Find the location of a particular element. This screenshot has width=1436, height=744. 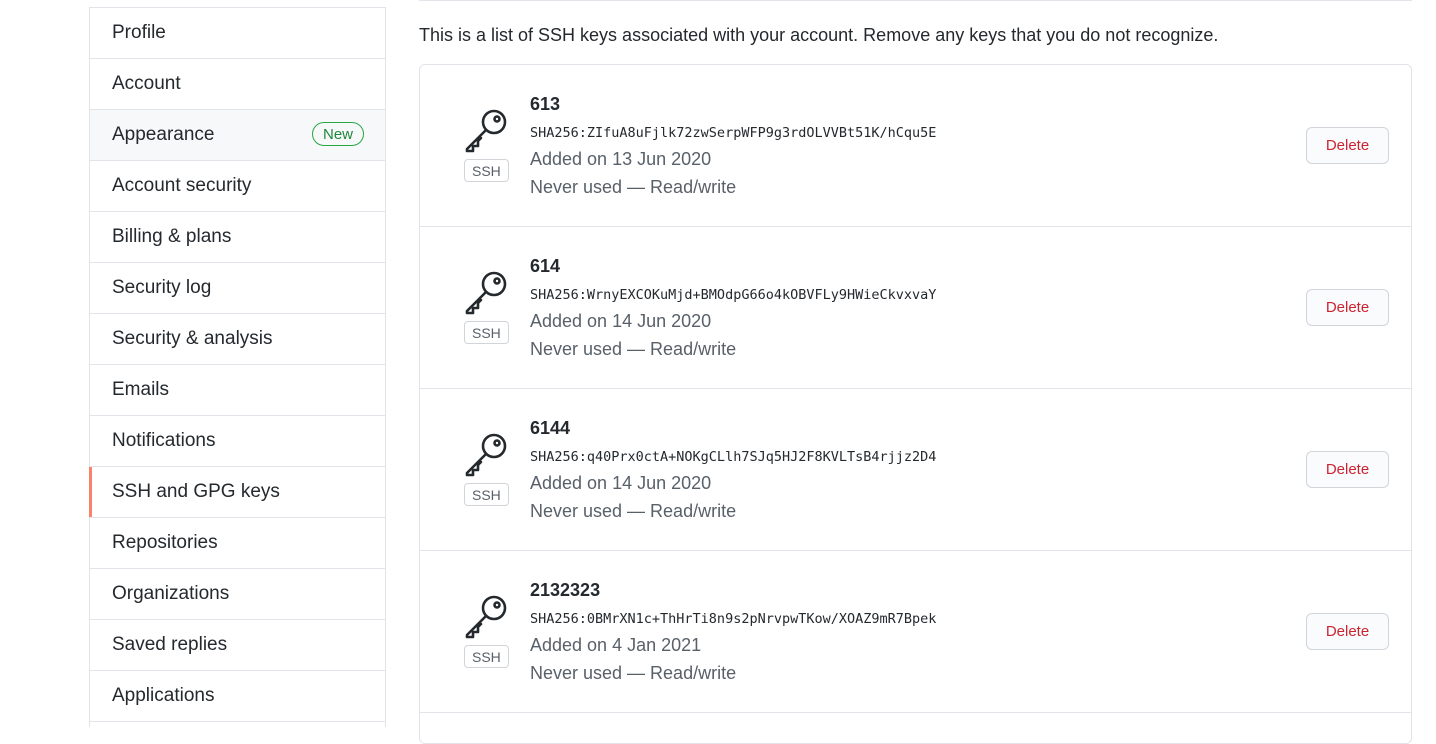

key-title: 613 is located at coordinates (545, 104).